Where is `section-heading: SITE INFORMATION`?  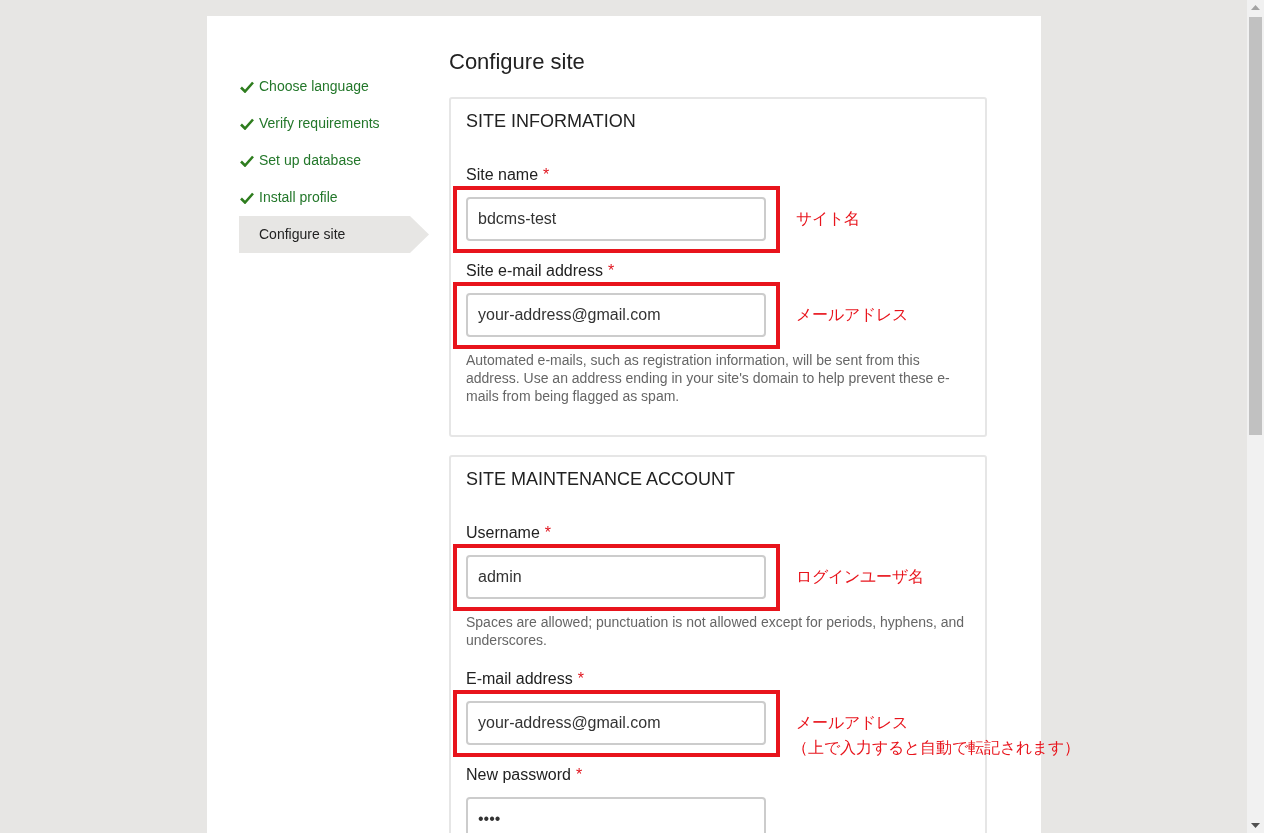
section-heading: SITE INFORMATION is located at coordinates (551, 121).